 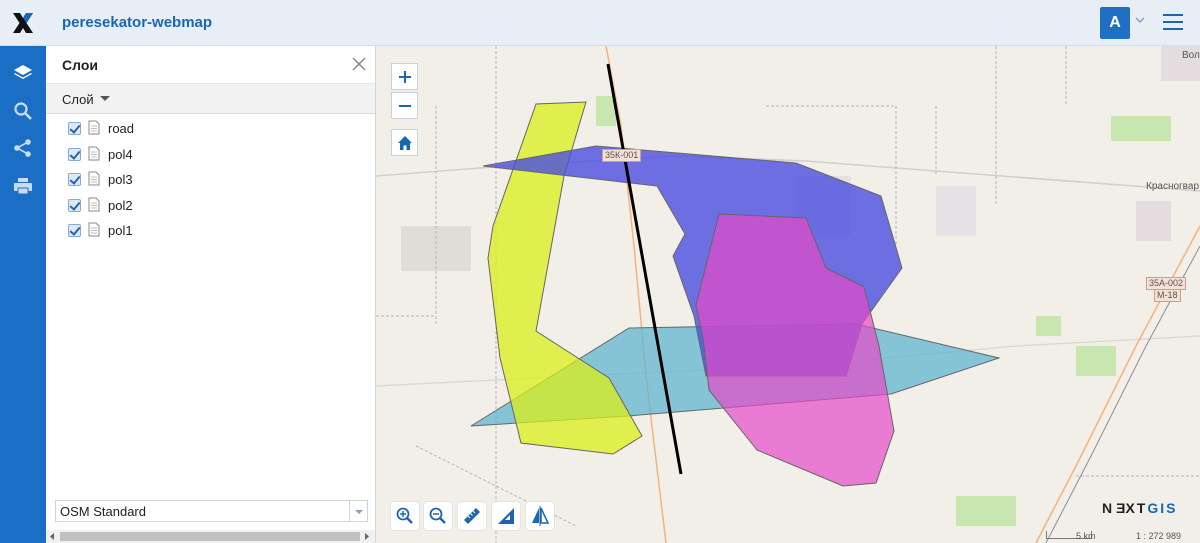 What do you see at coordinates (80, 65) in the screenshot?
I see `panel-title: Слои` at bounding box center [80, 65].